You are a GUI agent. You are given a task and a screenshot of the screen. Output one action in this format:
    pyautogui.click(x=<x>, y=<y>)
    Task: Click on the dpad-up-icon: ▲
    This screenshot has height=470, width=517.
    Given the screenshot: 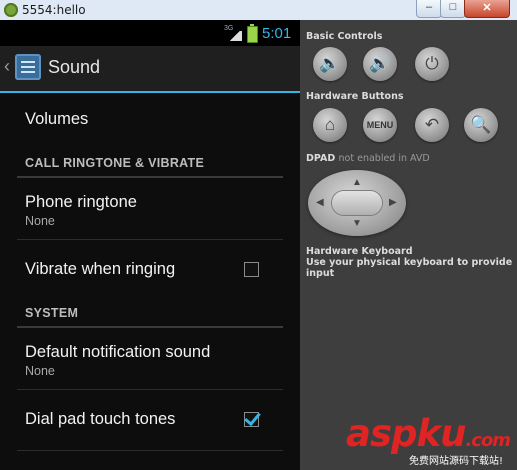 What is the action you would take?
    pyautogui.click(x=357, y=182)
    